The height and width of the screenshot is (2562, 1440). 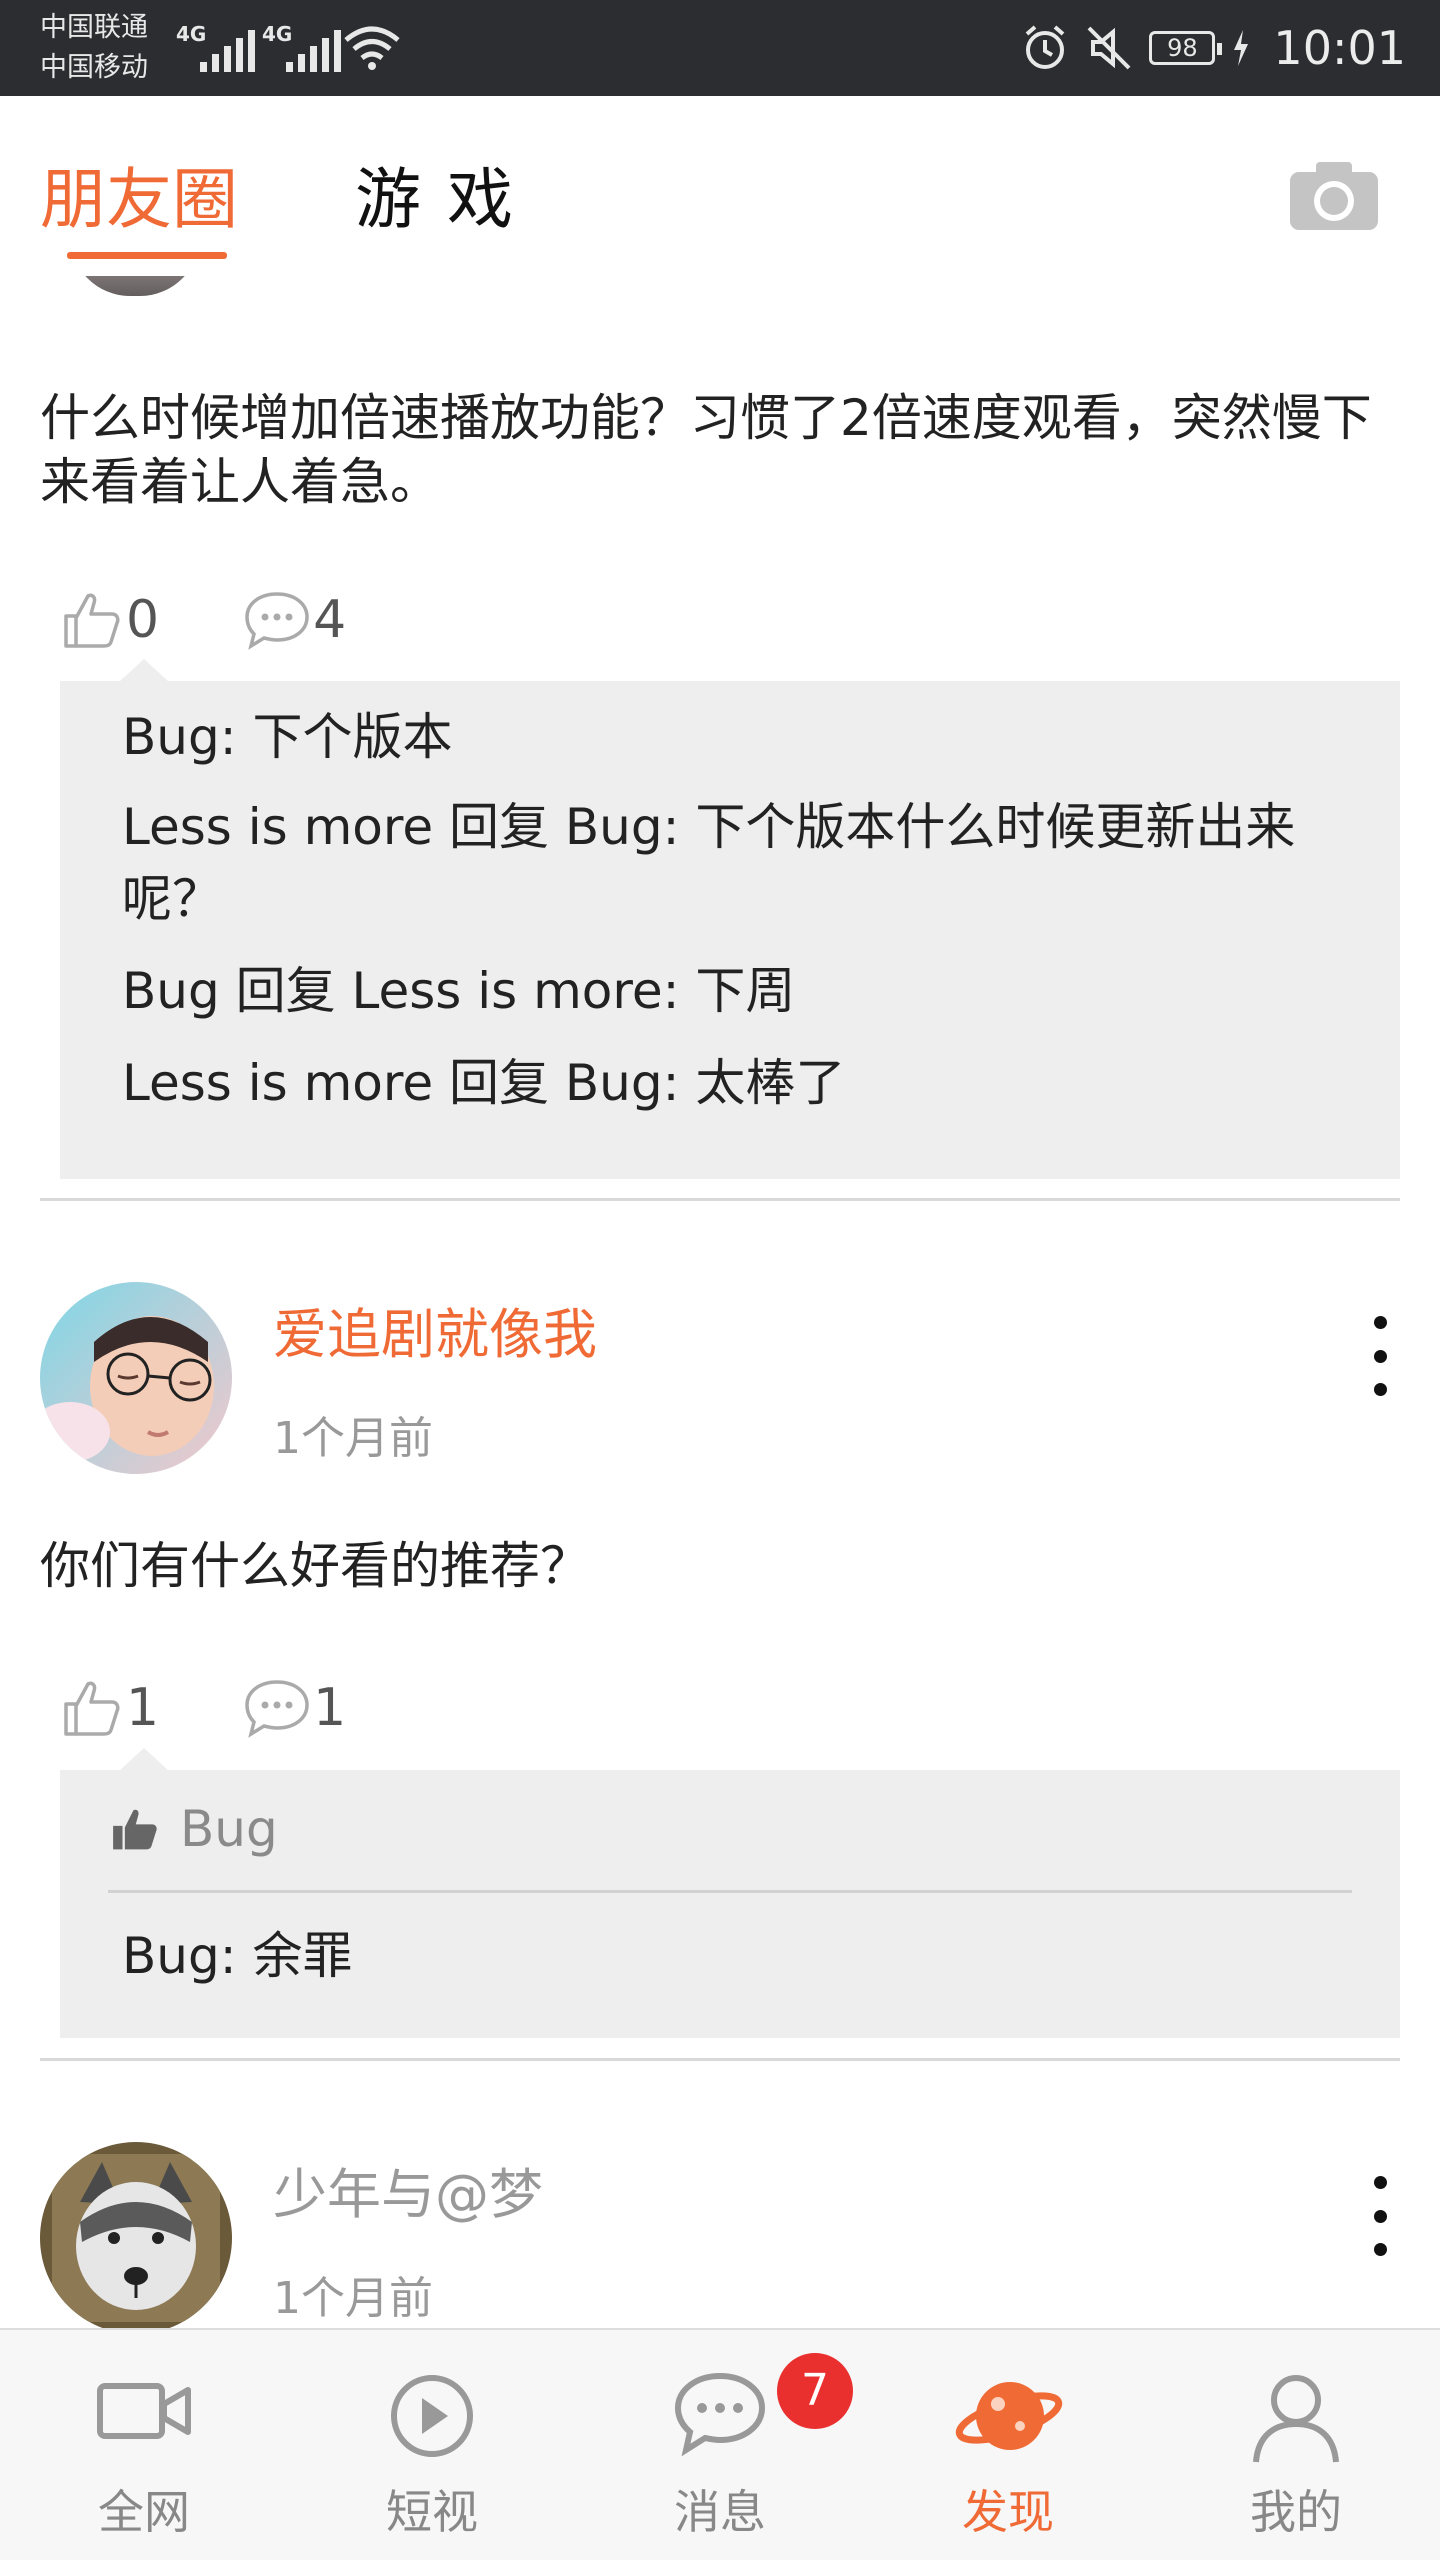 I want to click on comment-item: Less is more 回复 Bug: 下个版本什么时候更新出来呢？, so click(x=737, y=863).